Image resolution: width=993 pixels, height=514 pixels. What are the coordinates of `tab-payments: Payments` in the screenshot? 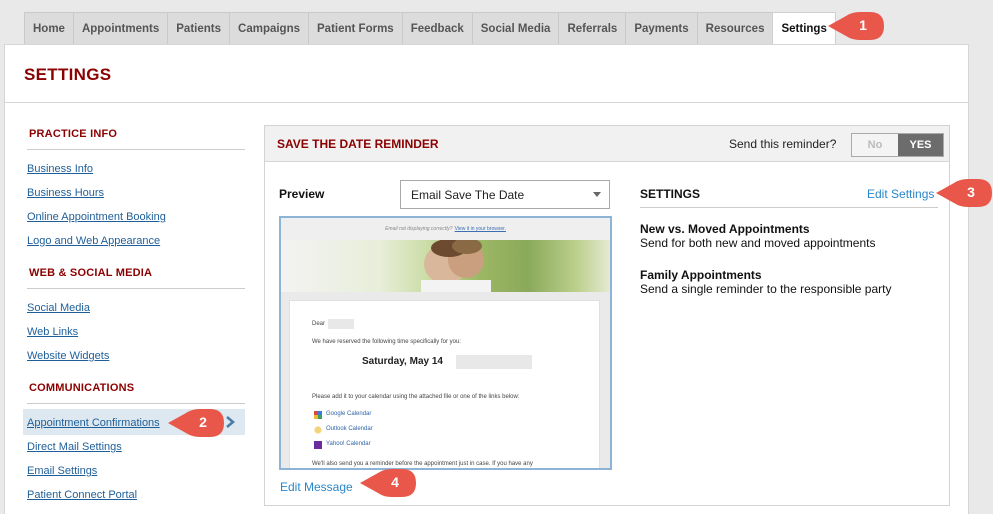 It's located at (661, 28).